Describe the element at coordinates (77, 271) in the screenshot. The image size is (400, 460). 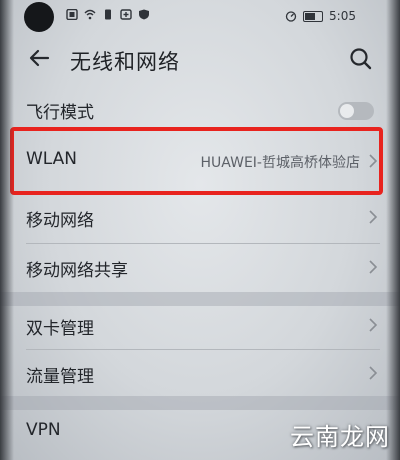
I see `tethering-label: 移动网络共享` at that location.